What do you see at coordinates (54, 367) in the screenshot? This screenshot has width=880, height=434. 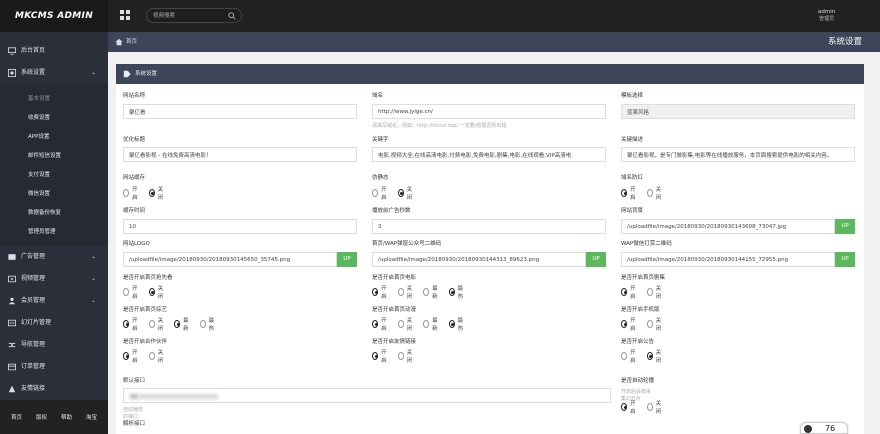 I see `sidebar-item-orders: 订单管理` at bounding box center [54, 367].